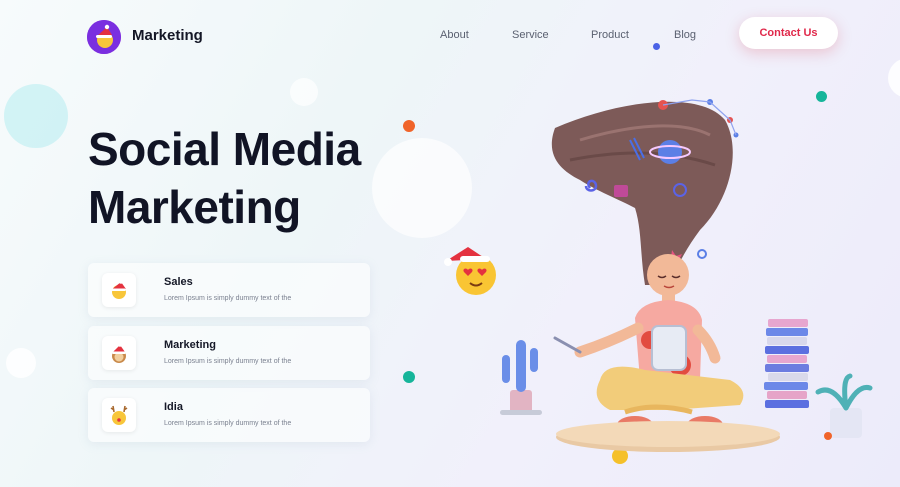  What do you see at coordinates (224, 149) in the screenshot?
I see `hero-title-line1: Social Media` at bounding box center [224, 149].